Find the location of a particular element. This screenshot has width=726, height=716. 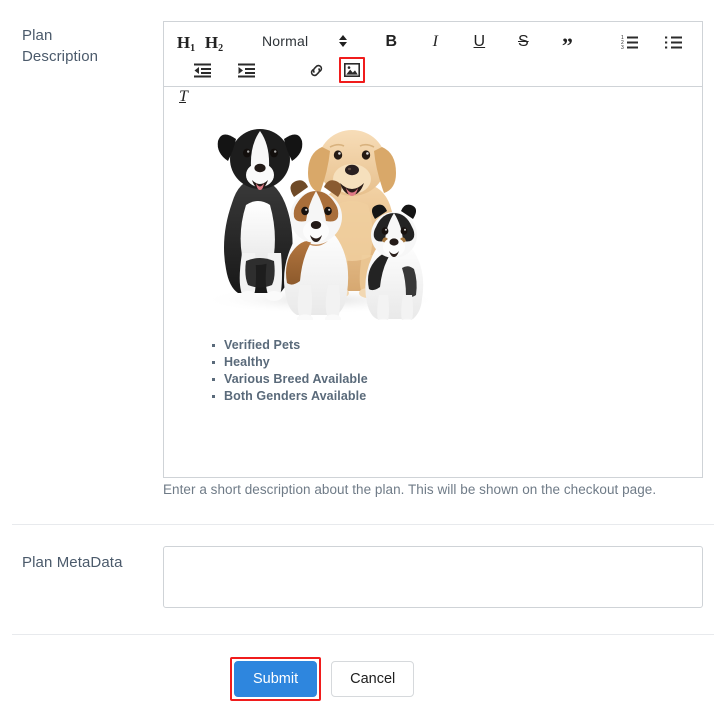

list-item: Healthy is located at coordinates (290, 362).